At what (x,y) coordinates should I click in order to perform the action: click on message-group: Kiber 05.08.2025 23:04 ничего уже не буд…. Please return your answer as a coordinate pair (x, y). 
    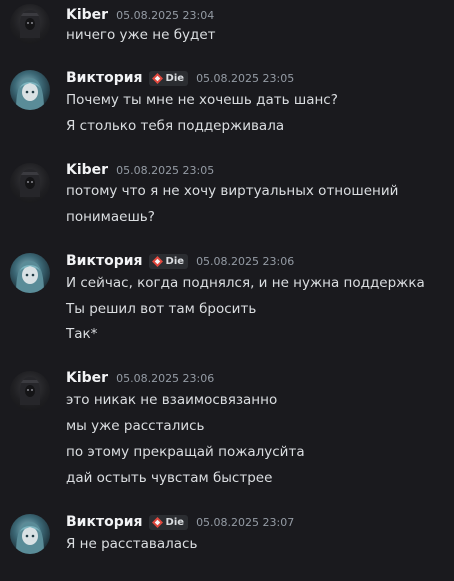
    Looking at the image, I should click on (227, 24).